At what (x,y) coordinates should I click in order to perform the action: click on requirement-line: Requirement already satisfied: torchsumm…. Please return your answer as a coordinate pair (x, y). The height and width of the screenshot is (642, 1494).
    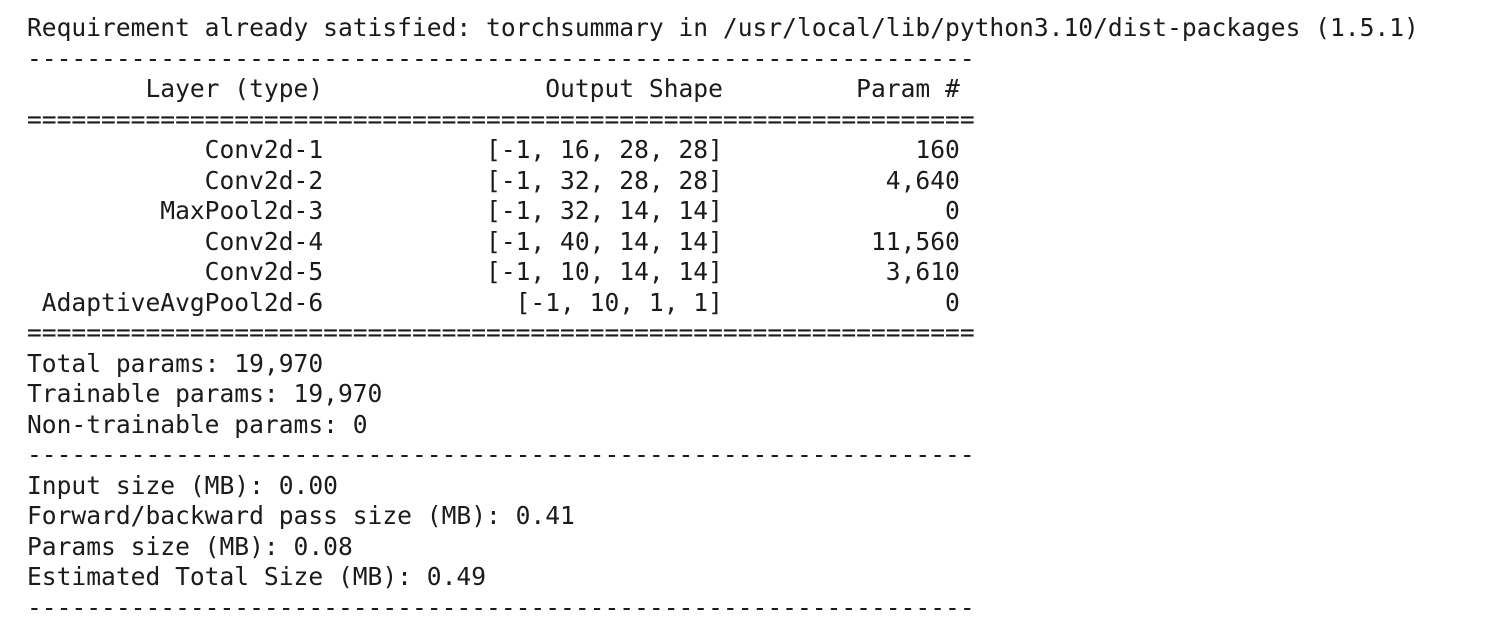
    Looking at the image, I should click on (723, 27).